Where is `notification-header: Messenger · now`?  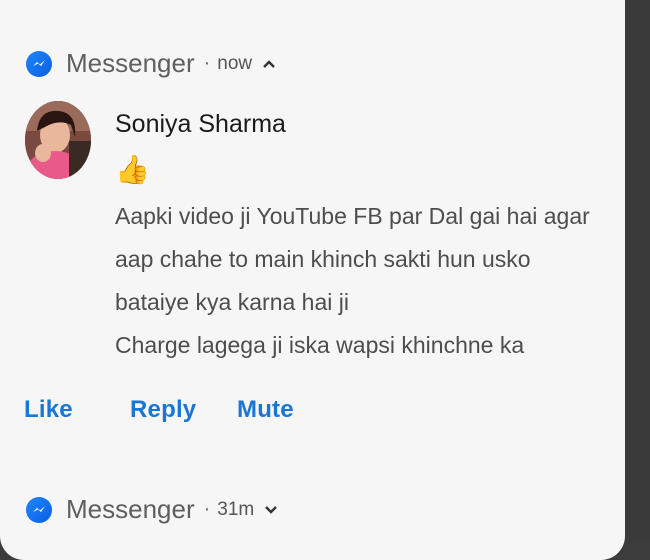 notification-header: Messenger · now is located at coordinates (151, 63).